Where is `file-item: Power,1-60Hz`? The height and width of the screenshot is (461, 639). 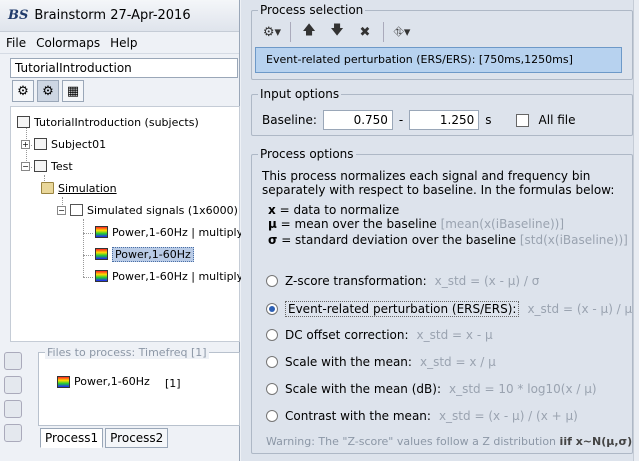 file-item: Power,1-60Hz is located at coordinates (103, 381).